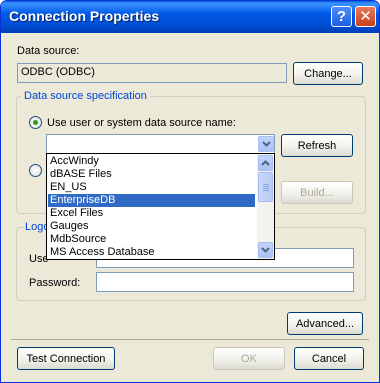 The image size is (380, 383). What do you see at coordinates (151, 213) in the screenshot?
I see `dropdown-item: Excel Files` at bounding box center [151, 213].